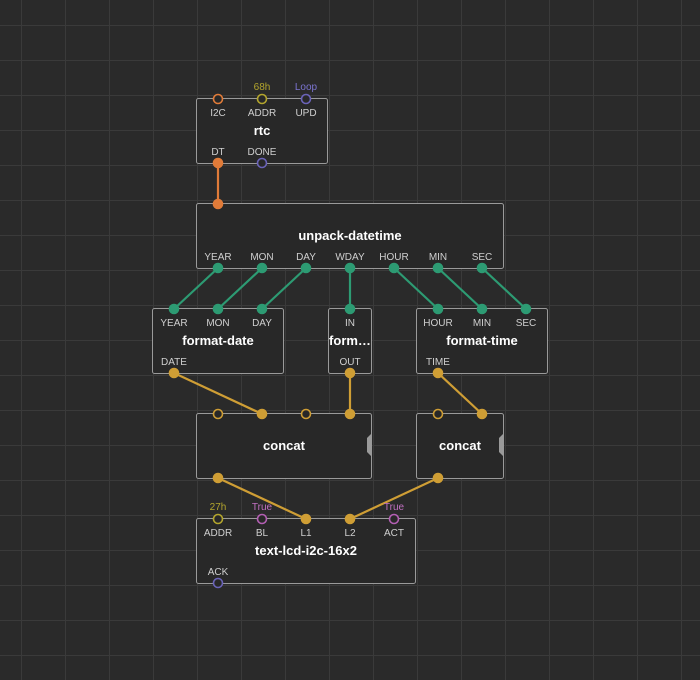  I want to click on pin-day-output, so click(306, 268).